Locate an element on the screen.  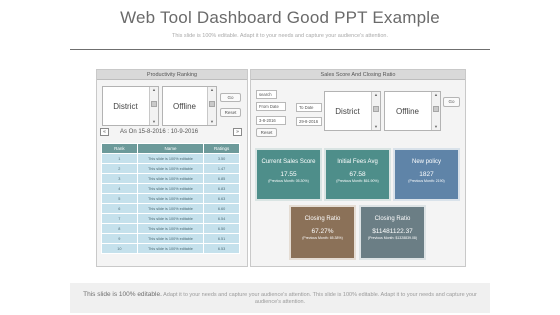
date-range-text: As On 15-8-2016 : 10-9-2016 is located at coordinates (159, 132).